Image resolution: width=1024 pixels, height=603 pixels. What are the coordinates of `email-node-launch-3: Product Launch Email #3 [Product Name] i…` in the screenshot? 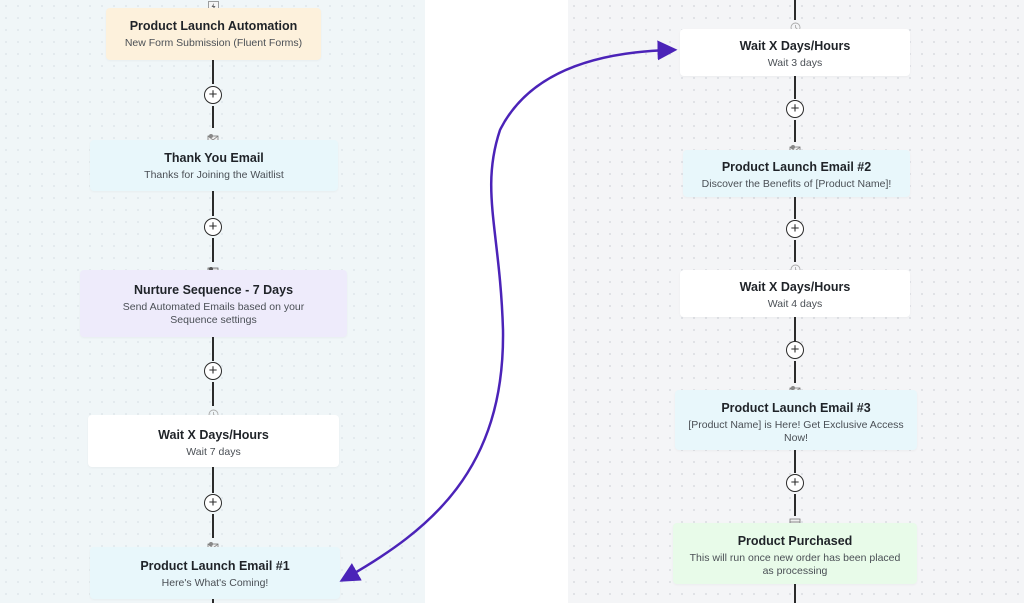 It's located at (796, 420).